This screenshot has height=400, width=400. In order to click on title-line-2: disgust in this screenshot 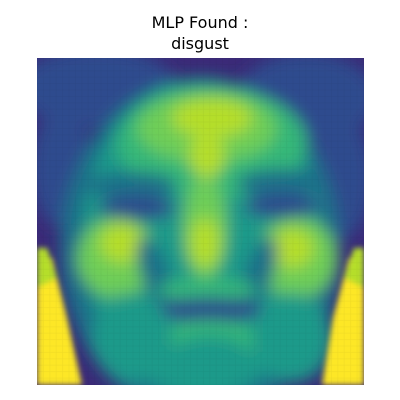, I will do `click(200, 43)`.